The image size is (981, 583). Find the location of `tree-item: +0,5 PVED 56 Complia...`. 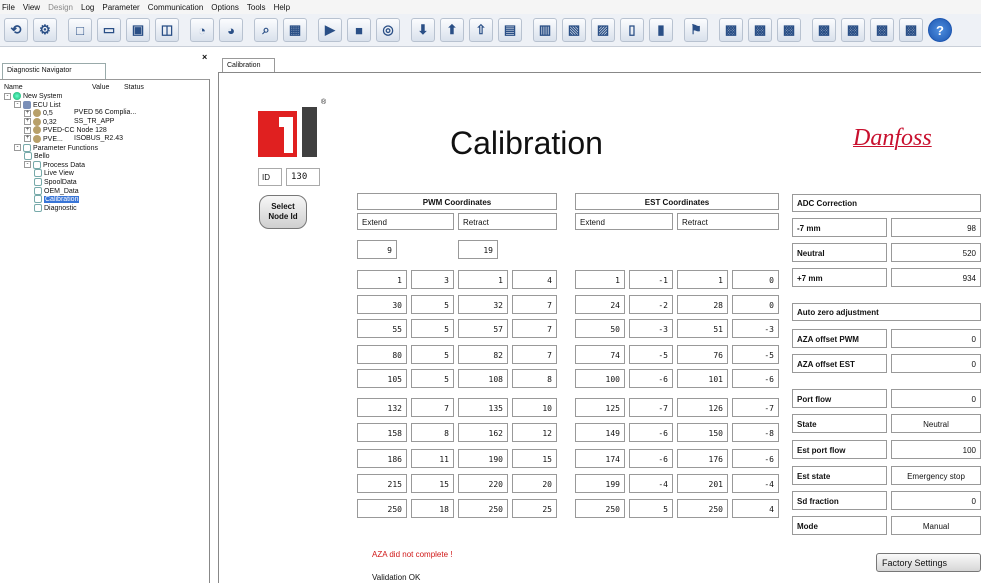

tree-item: +0,5 PVED 56 Complia... is located at coordinates (104, 113).